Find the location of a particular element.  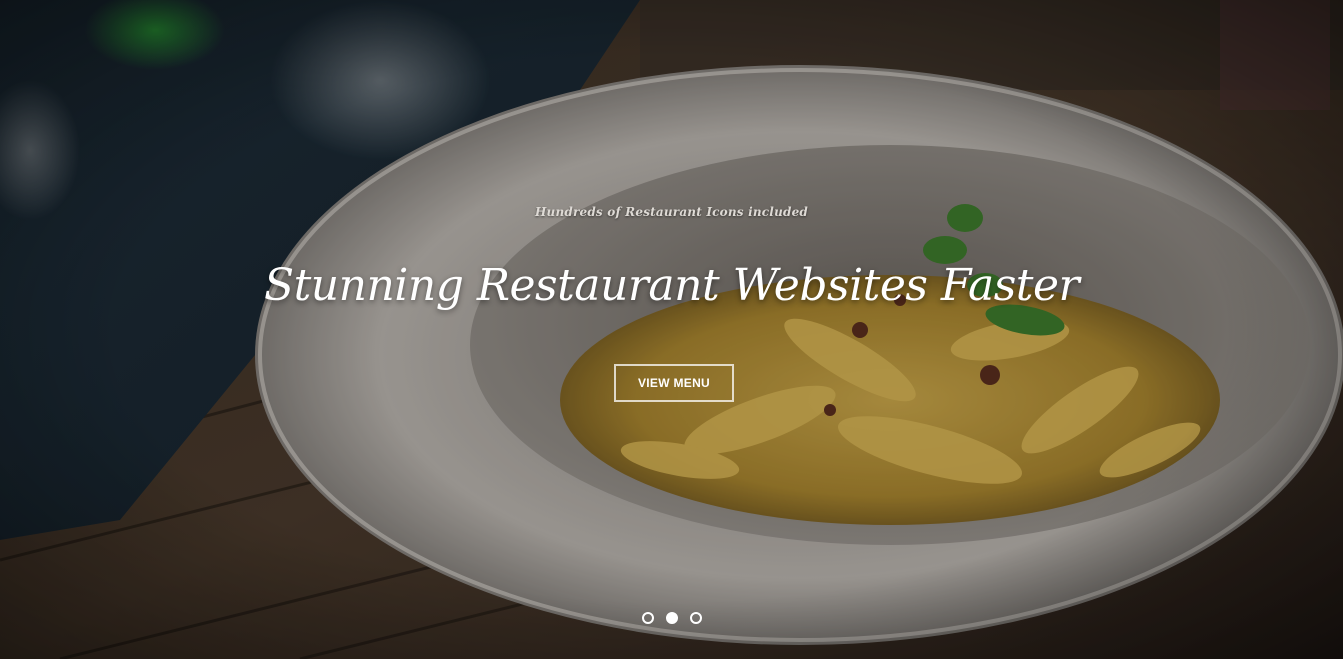

hero-subtitle: Hundreds of Restaurant Icons included is located at coordinates (671, 212).